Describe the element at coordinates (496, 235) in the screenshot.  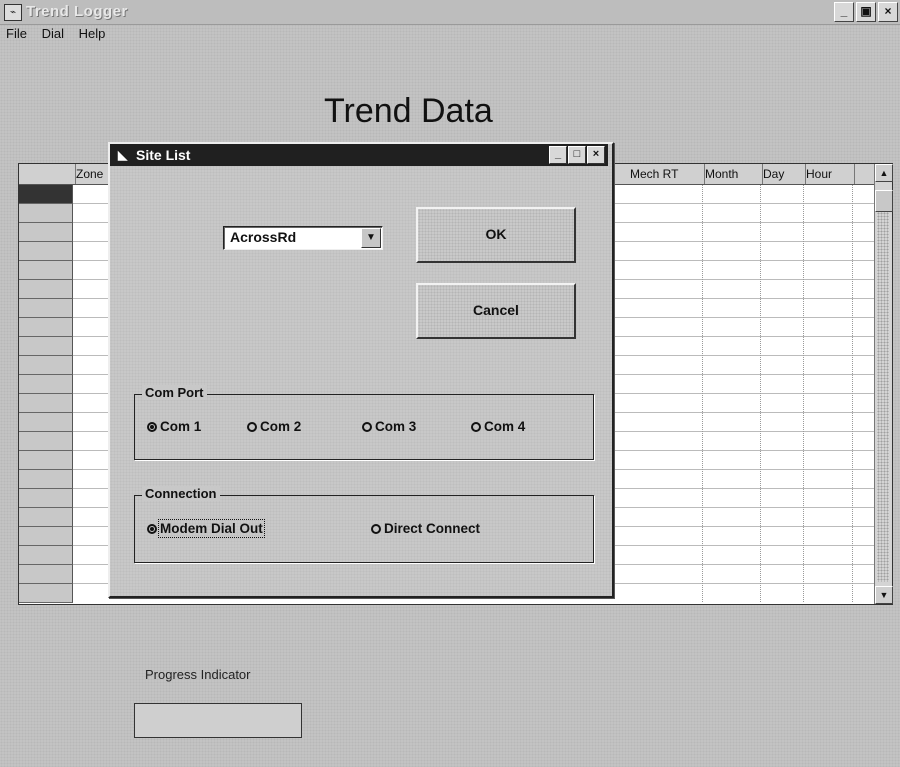
I see `ok-button: OK` at that location.